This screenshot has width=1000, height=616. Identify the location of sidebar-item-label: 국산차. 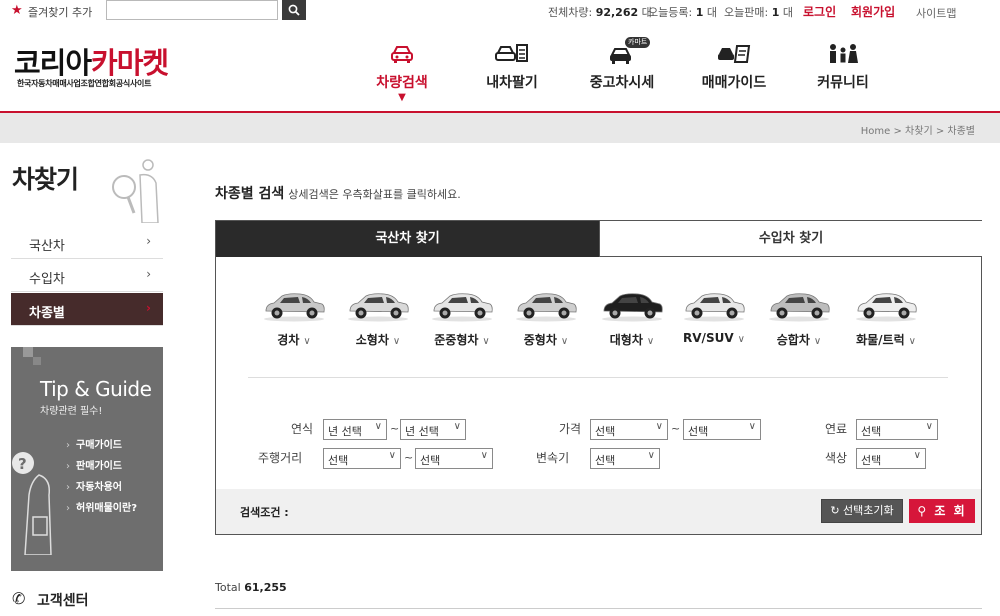
(47, 246).